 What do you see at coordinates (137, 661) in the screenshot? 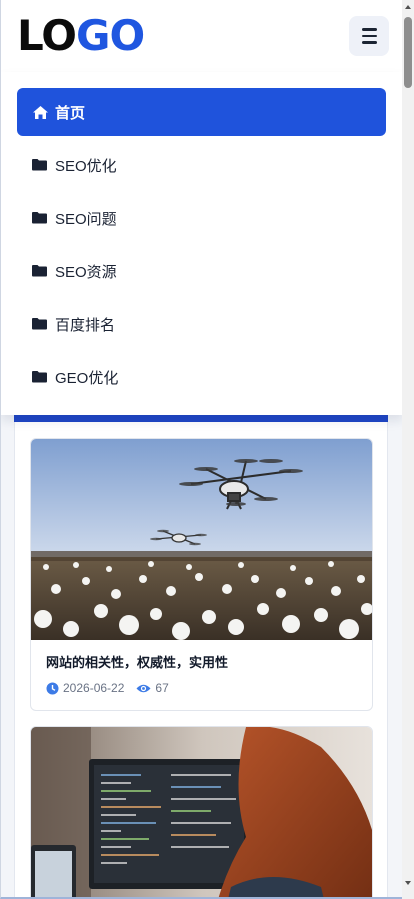
I see `article-title: 网站的相关性，权威性，实用性` at bounding box center [137, 661].